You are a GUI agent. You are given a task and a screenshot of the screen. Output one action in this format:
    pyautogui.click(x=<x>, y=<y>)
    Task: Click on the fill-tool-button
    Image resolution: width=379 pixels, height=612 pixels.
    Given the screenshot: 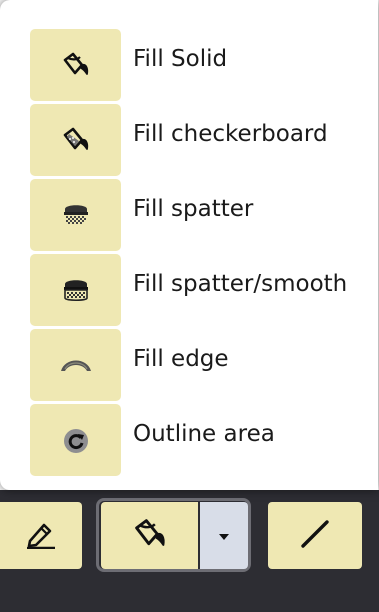 What is the action you would take?
    pyautogui.click(x=149, y=535)
    